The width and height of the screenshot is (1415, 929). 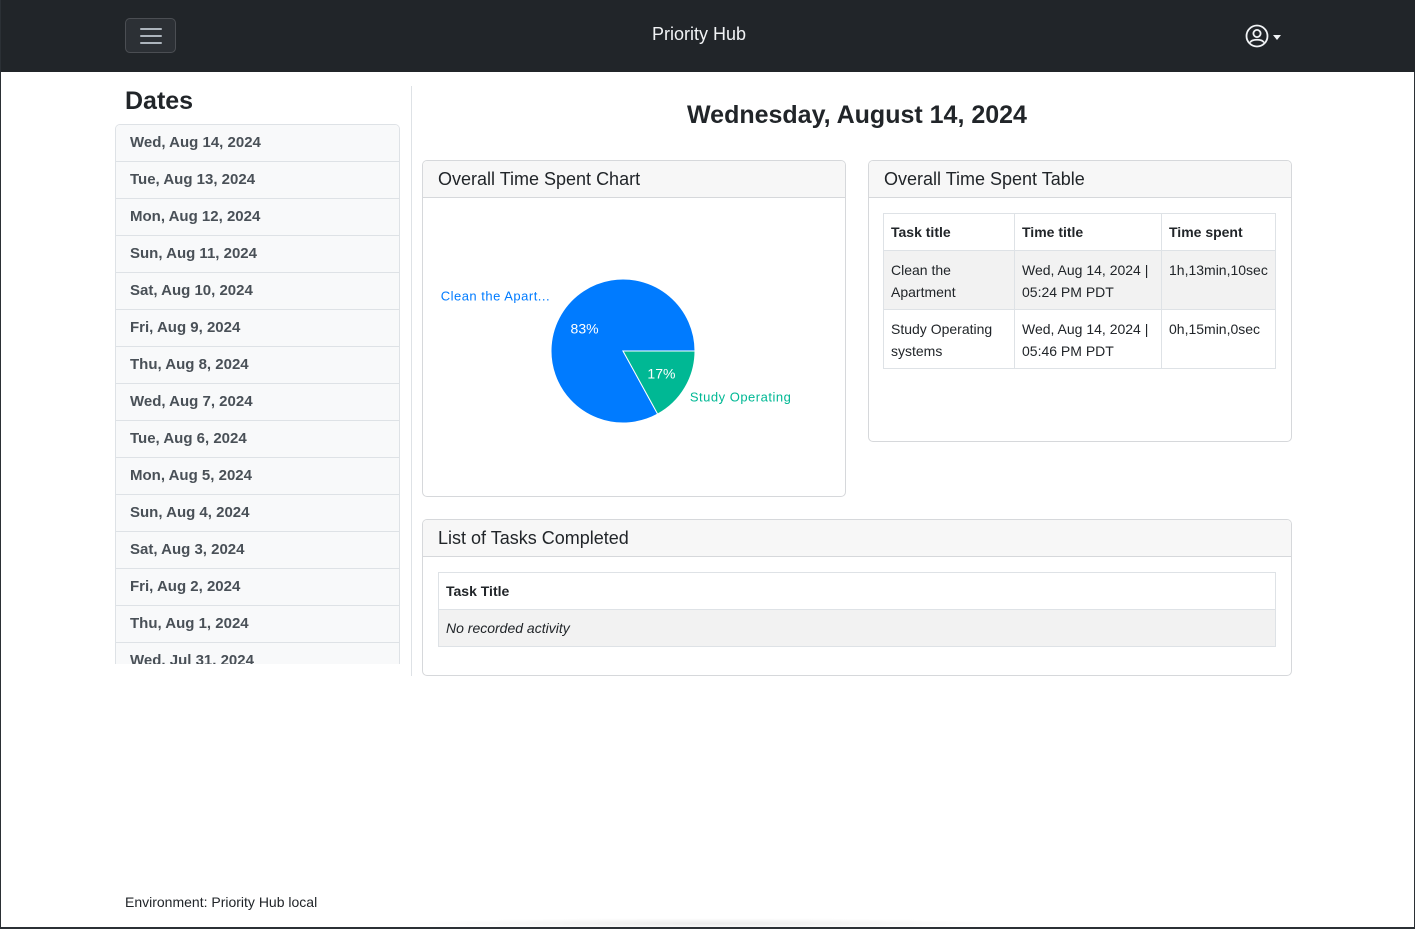 What do you see at coordinates (257, 143) in the screenshot?
I see `date-item: Wed, Aug 14, 2024` at bounding box center [257, 143].